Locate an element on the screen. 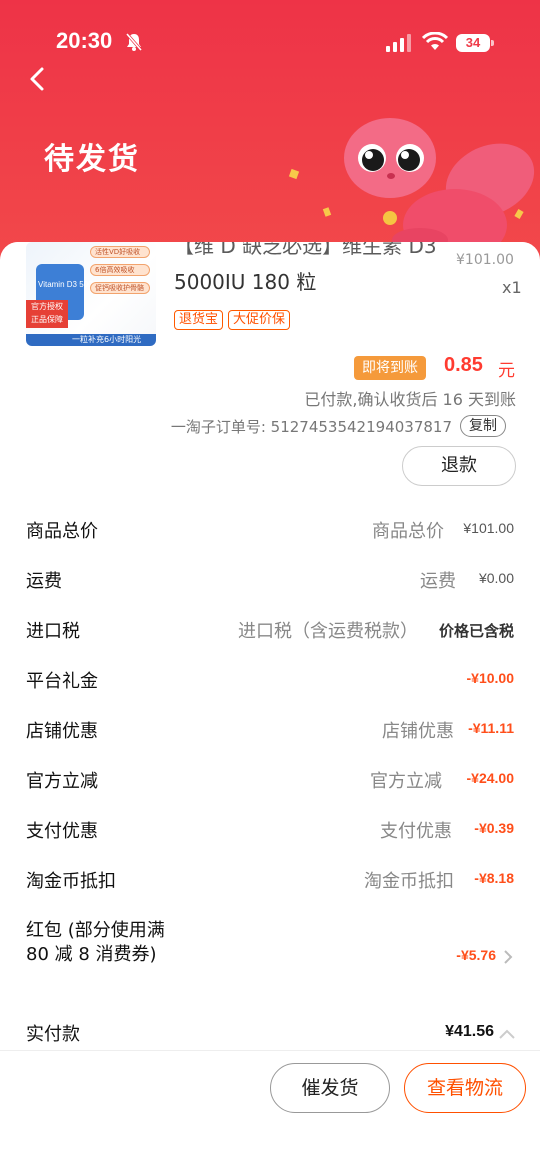  row-red-packet: 红包 (部分使用满 80 减 8 消费券) -¥5.76 is located at coordinates (270, 957).